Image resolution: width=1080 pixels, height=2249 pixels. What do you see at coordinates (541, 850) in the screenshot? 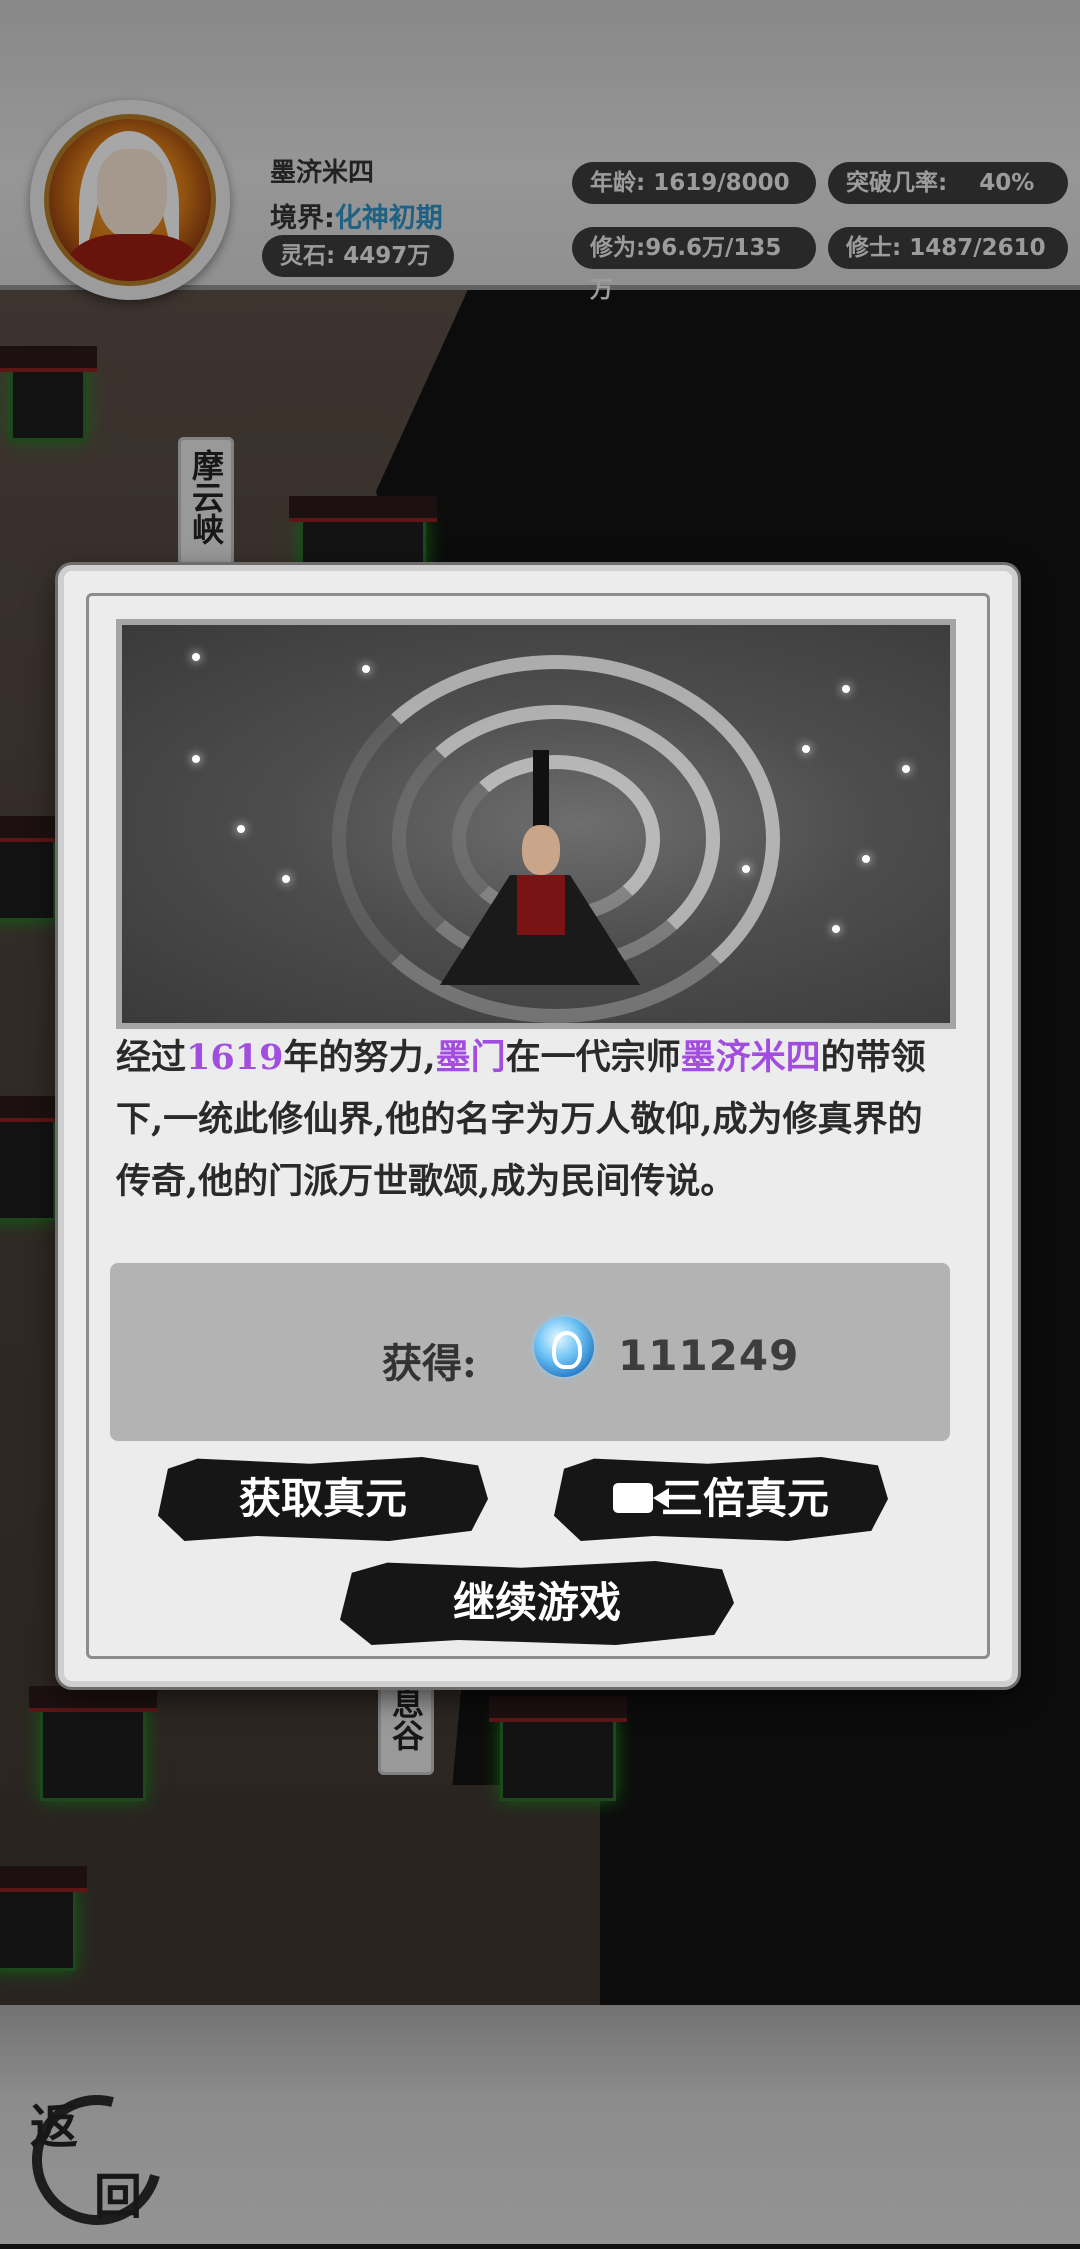
I see `sage-head` at bounding box center [541, 850].